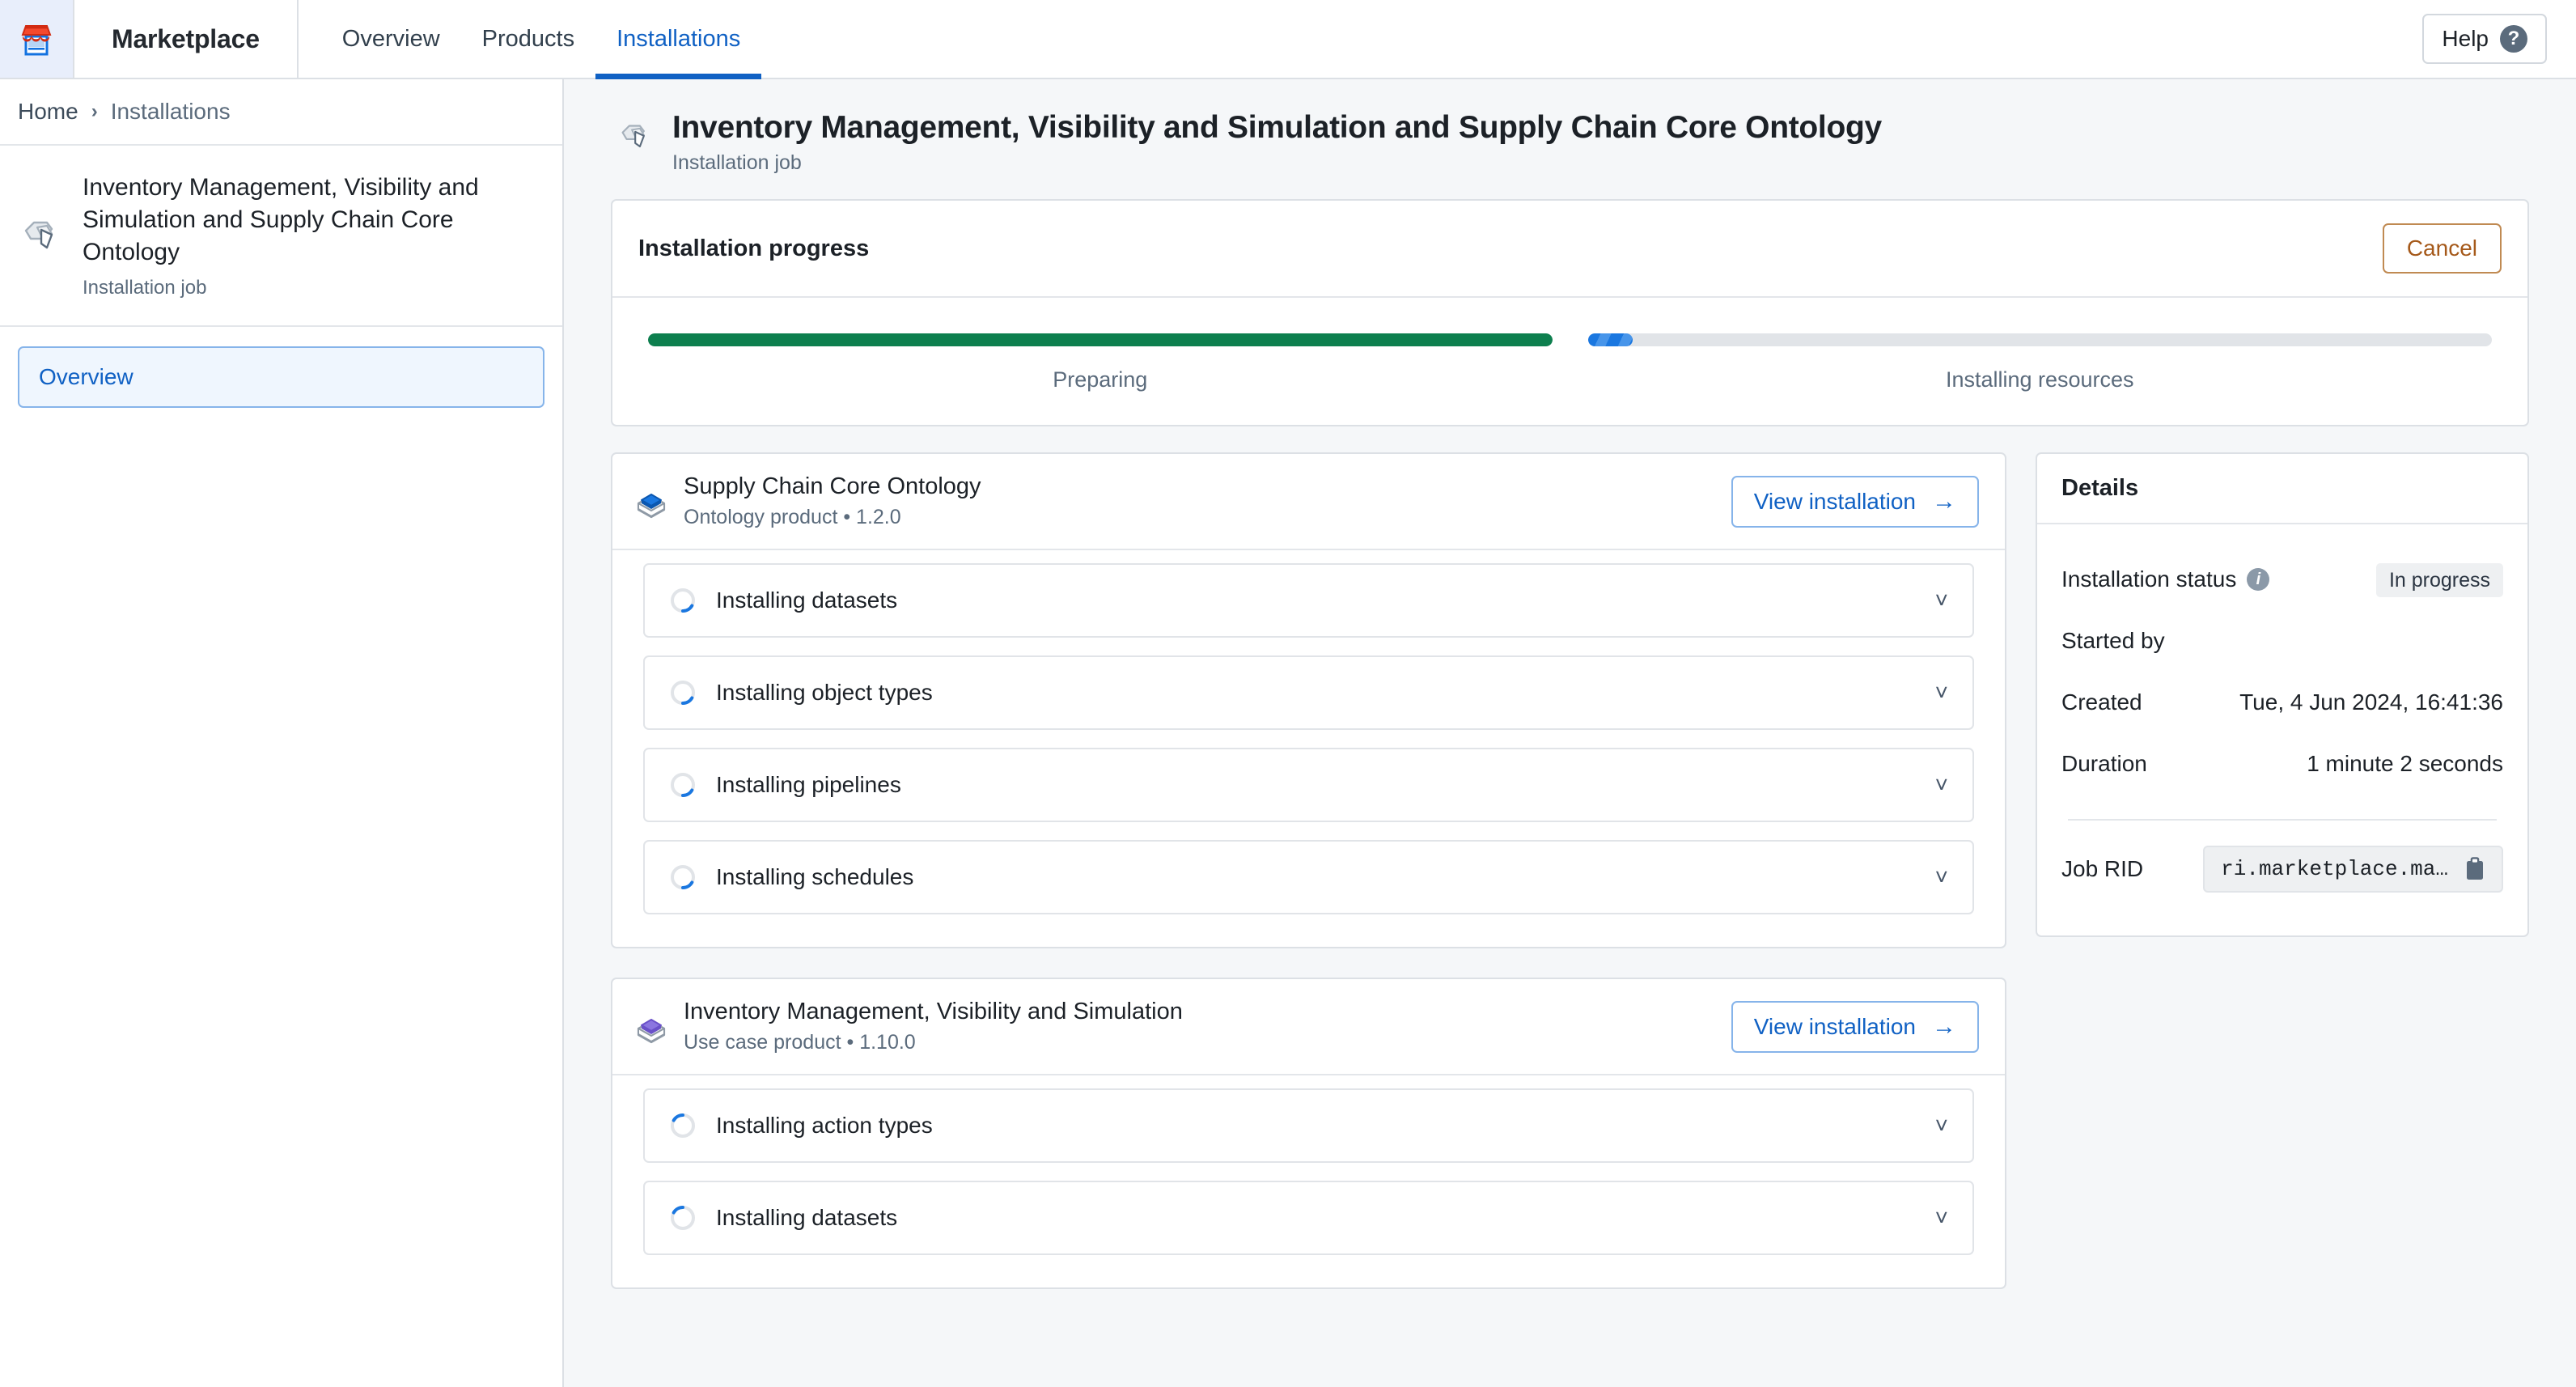 This screenshot has height=1387, width=2576. Describe the element at coordinates (2282, 764) in the screenshot. I see `detail-row-duration: Duration 1 minute 2 seconds` at that location.